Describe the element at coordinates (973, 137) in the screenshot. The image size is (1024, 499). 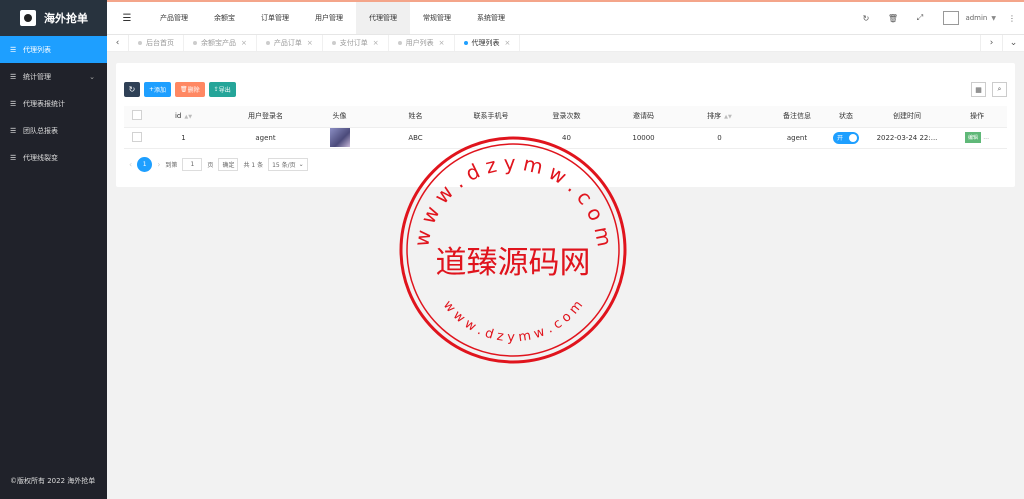
I see `edit-button: 编辑` at that location.